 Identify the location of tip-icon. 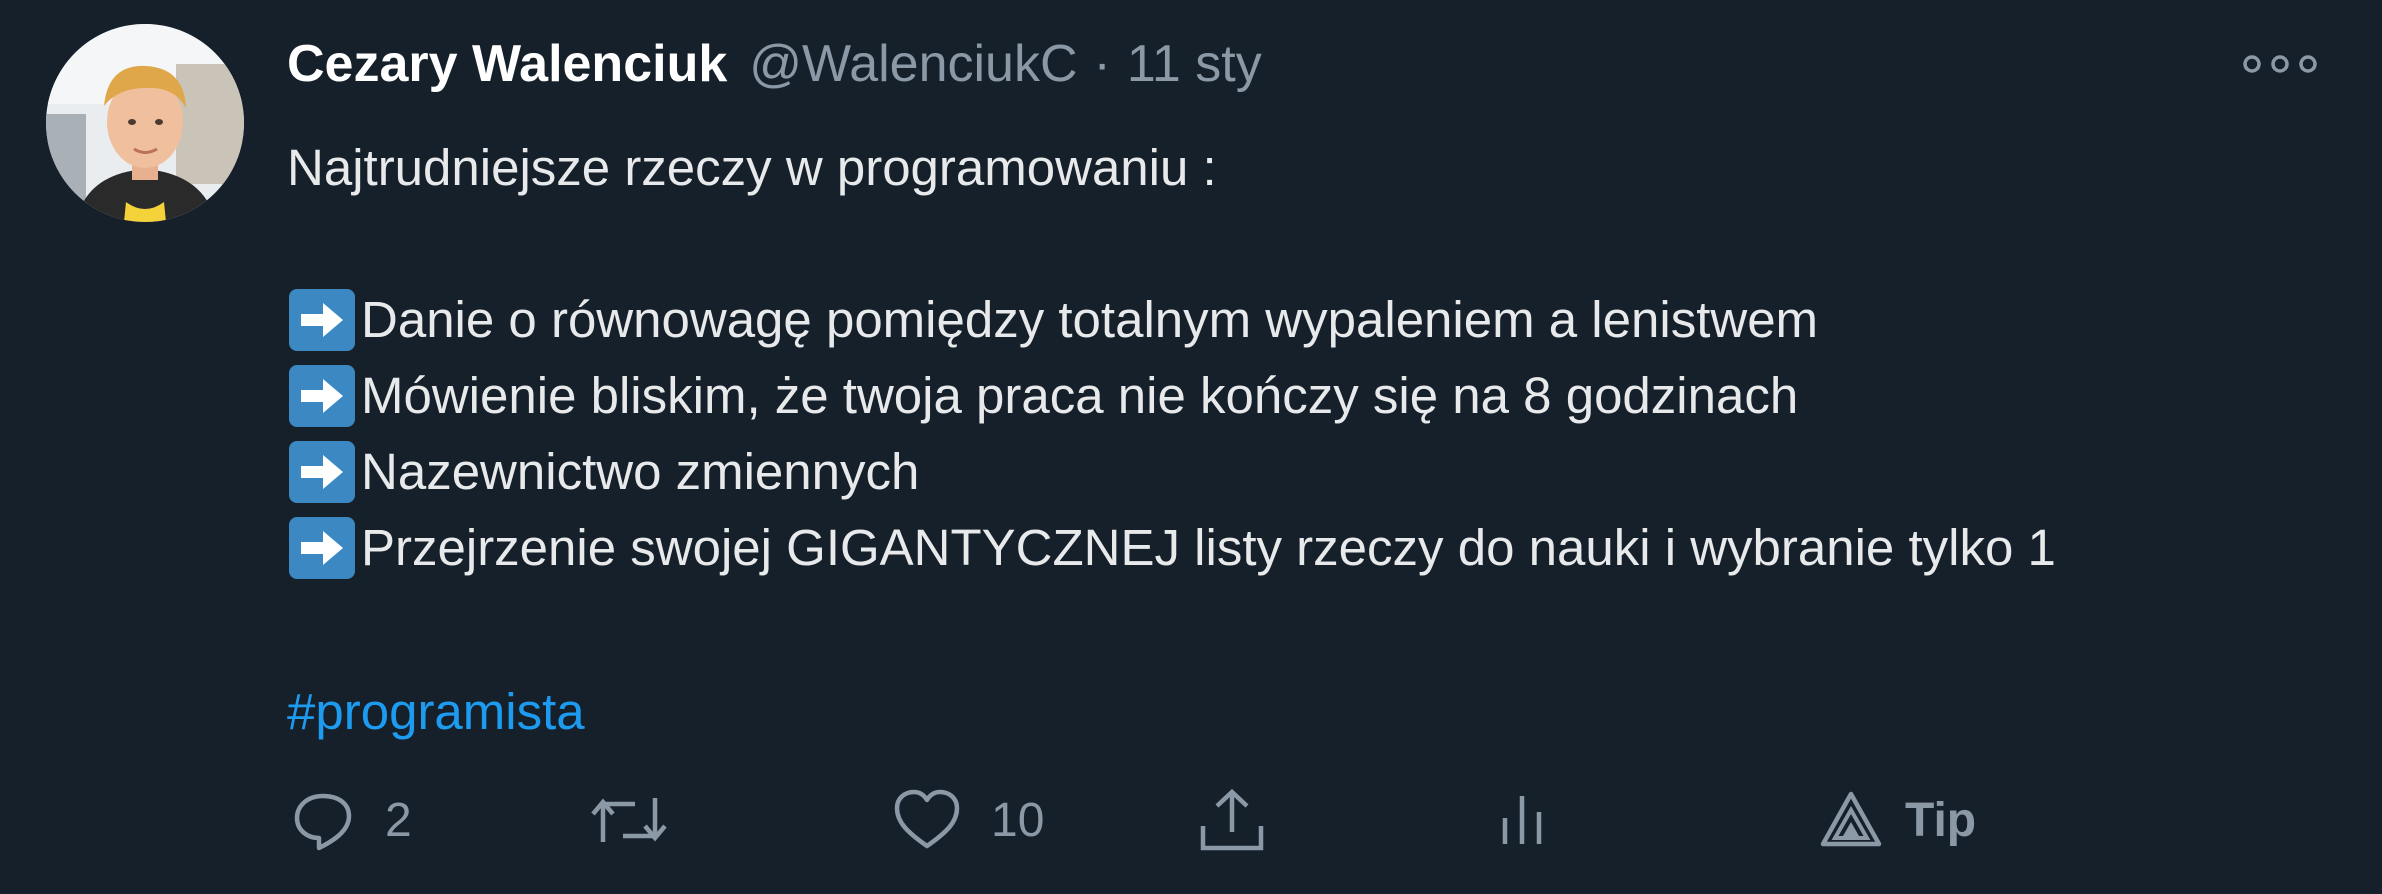
(1851, 819).